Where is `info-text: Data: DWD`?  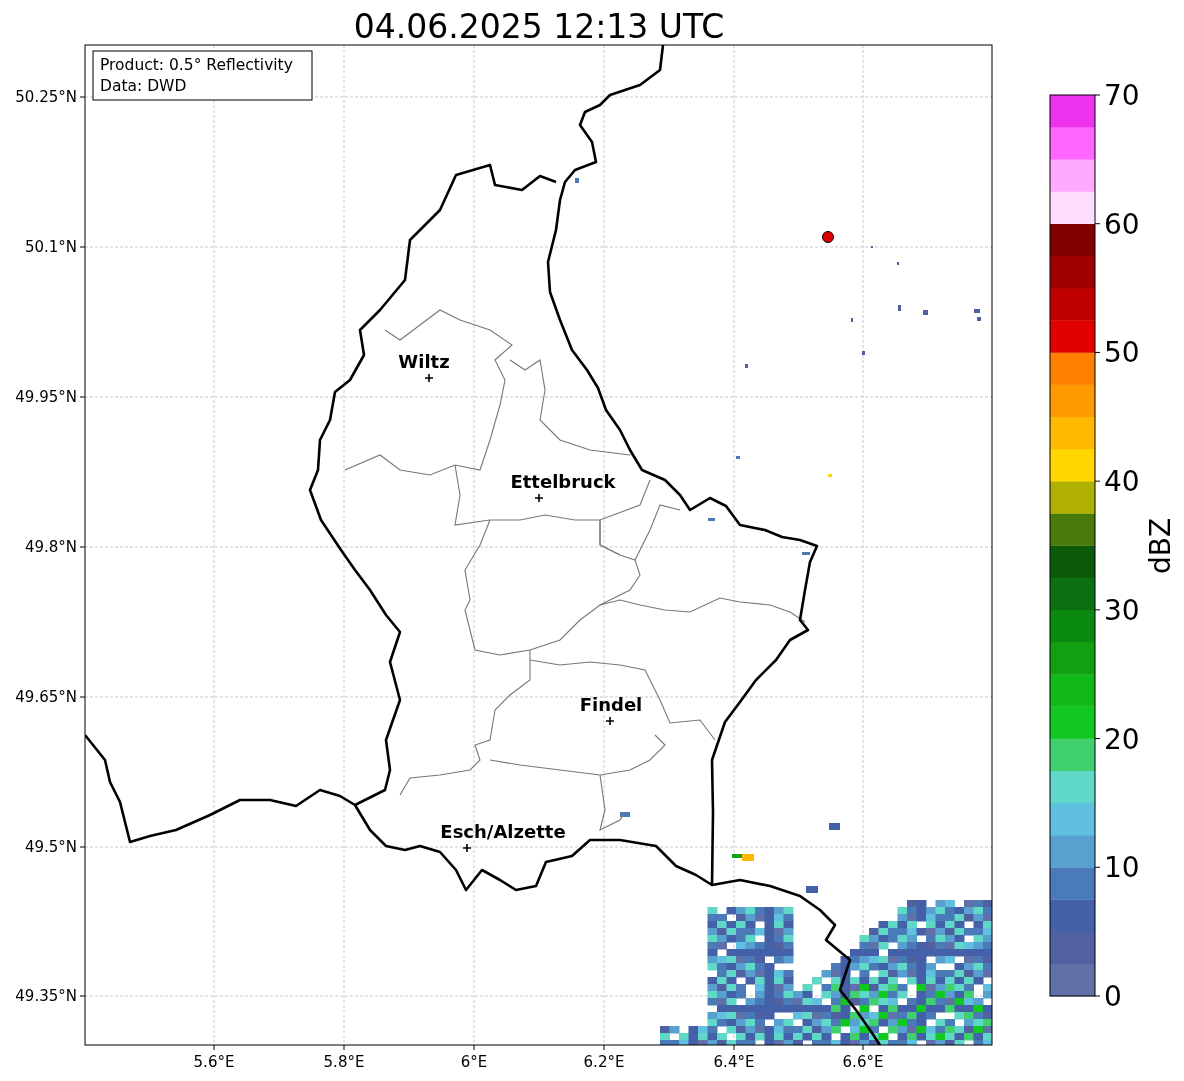
info-text: Data: DWD is located at coordinates (143, 86).